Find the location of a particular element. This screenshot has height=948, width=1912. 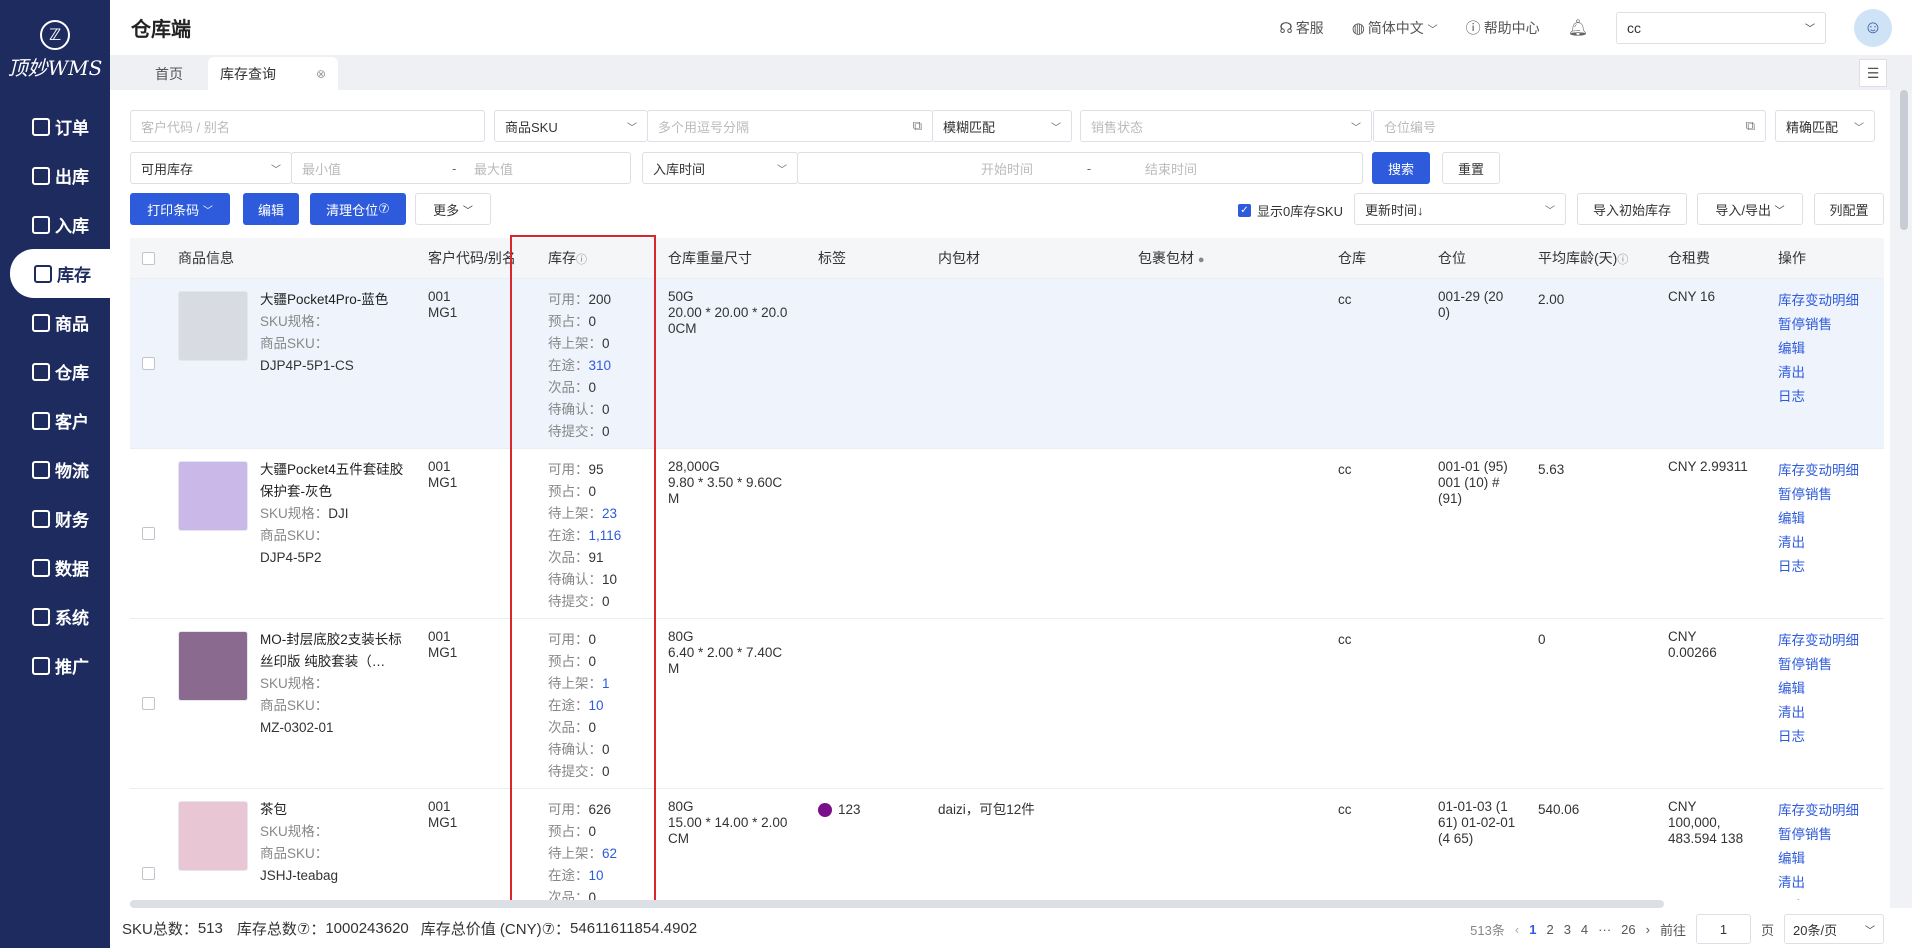

product-name: 茶包 is located at coordinates (335, 810).